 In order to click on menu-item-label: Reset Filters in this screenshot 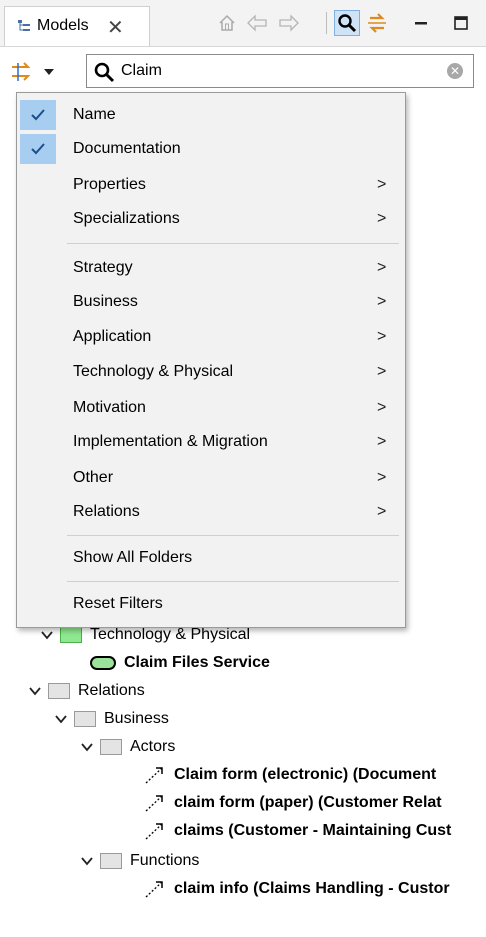, I will do `click(118, 603)`.